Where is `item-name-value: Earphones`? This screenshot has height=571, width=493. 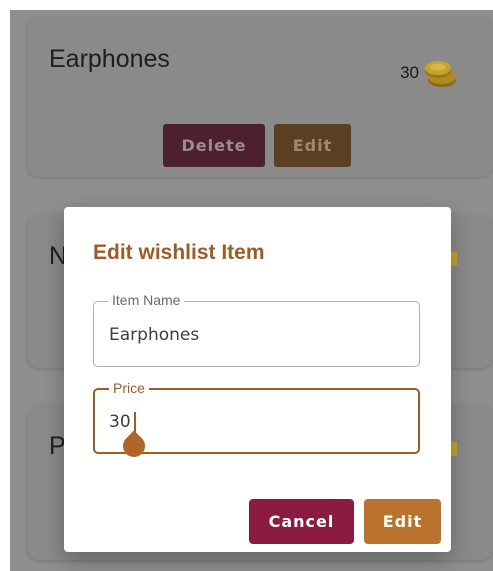 item-name-value: Earphones is located at coordinates (154, 335).